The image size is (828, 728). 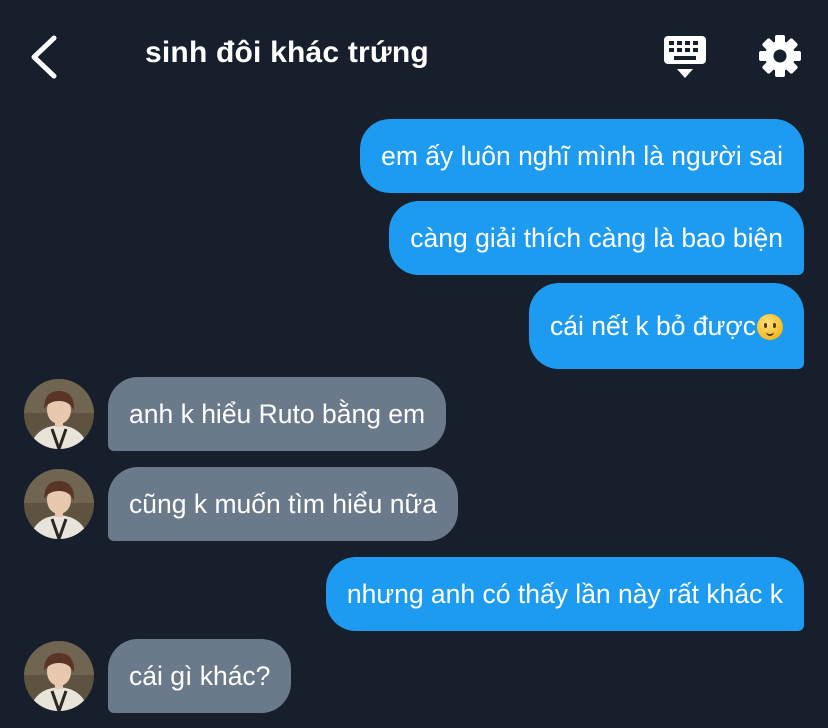 I want to click on gear-icon, so click(x=780, y=56).